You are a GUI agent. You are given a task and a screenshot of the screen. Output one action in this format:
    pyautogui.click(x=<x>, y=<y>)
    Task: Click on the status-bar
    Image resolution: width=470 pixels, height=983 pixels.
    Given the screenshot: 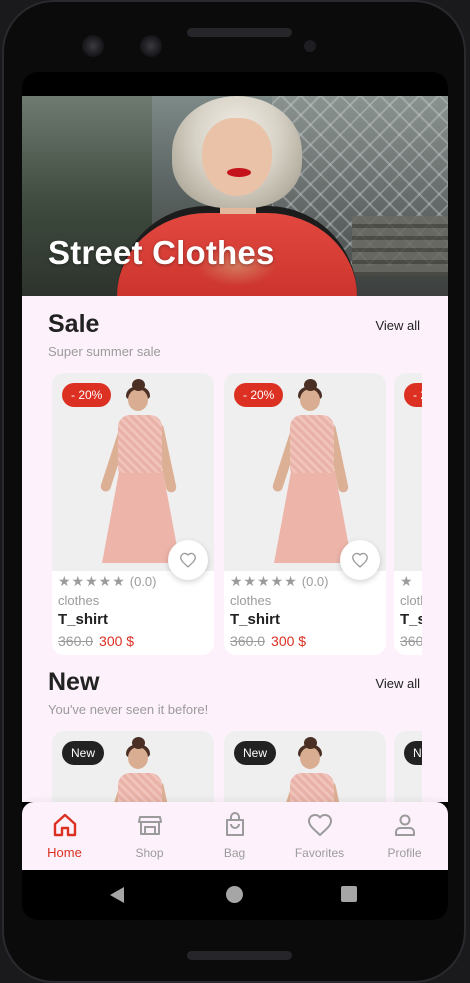 What is the action you would take?
    pyautogui.click(x=235, y=84)
    